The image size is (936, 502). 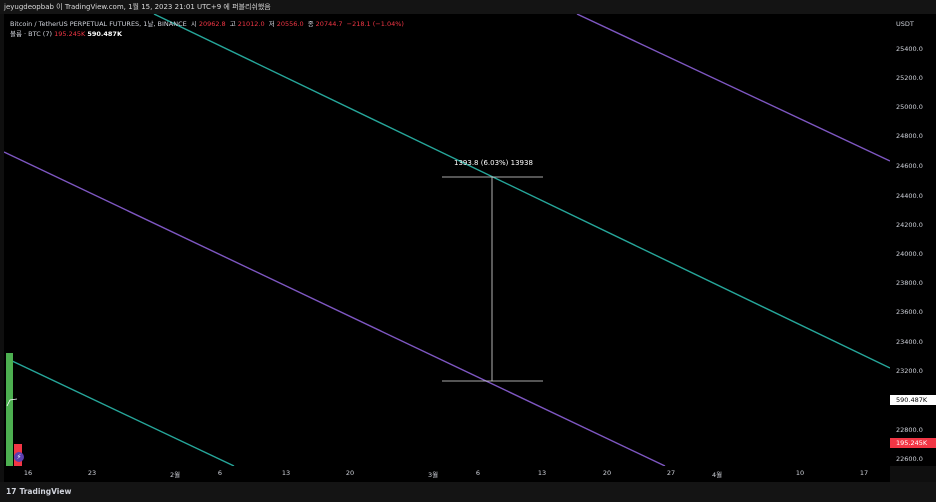 What do you see at coordinates (45, 491) in the screenshot?
I see `footer-brand: TradingView` at bounding box center [45, 491].